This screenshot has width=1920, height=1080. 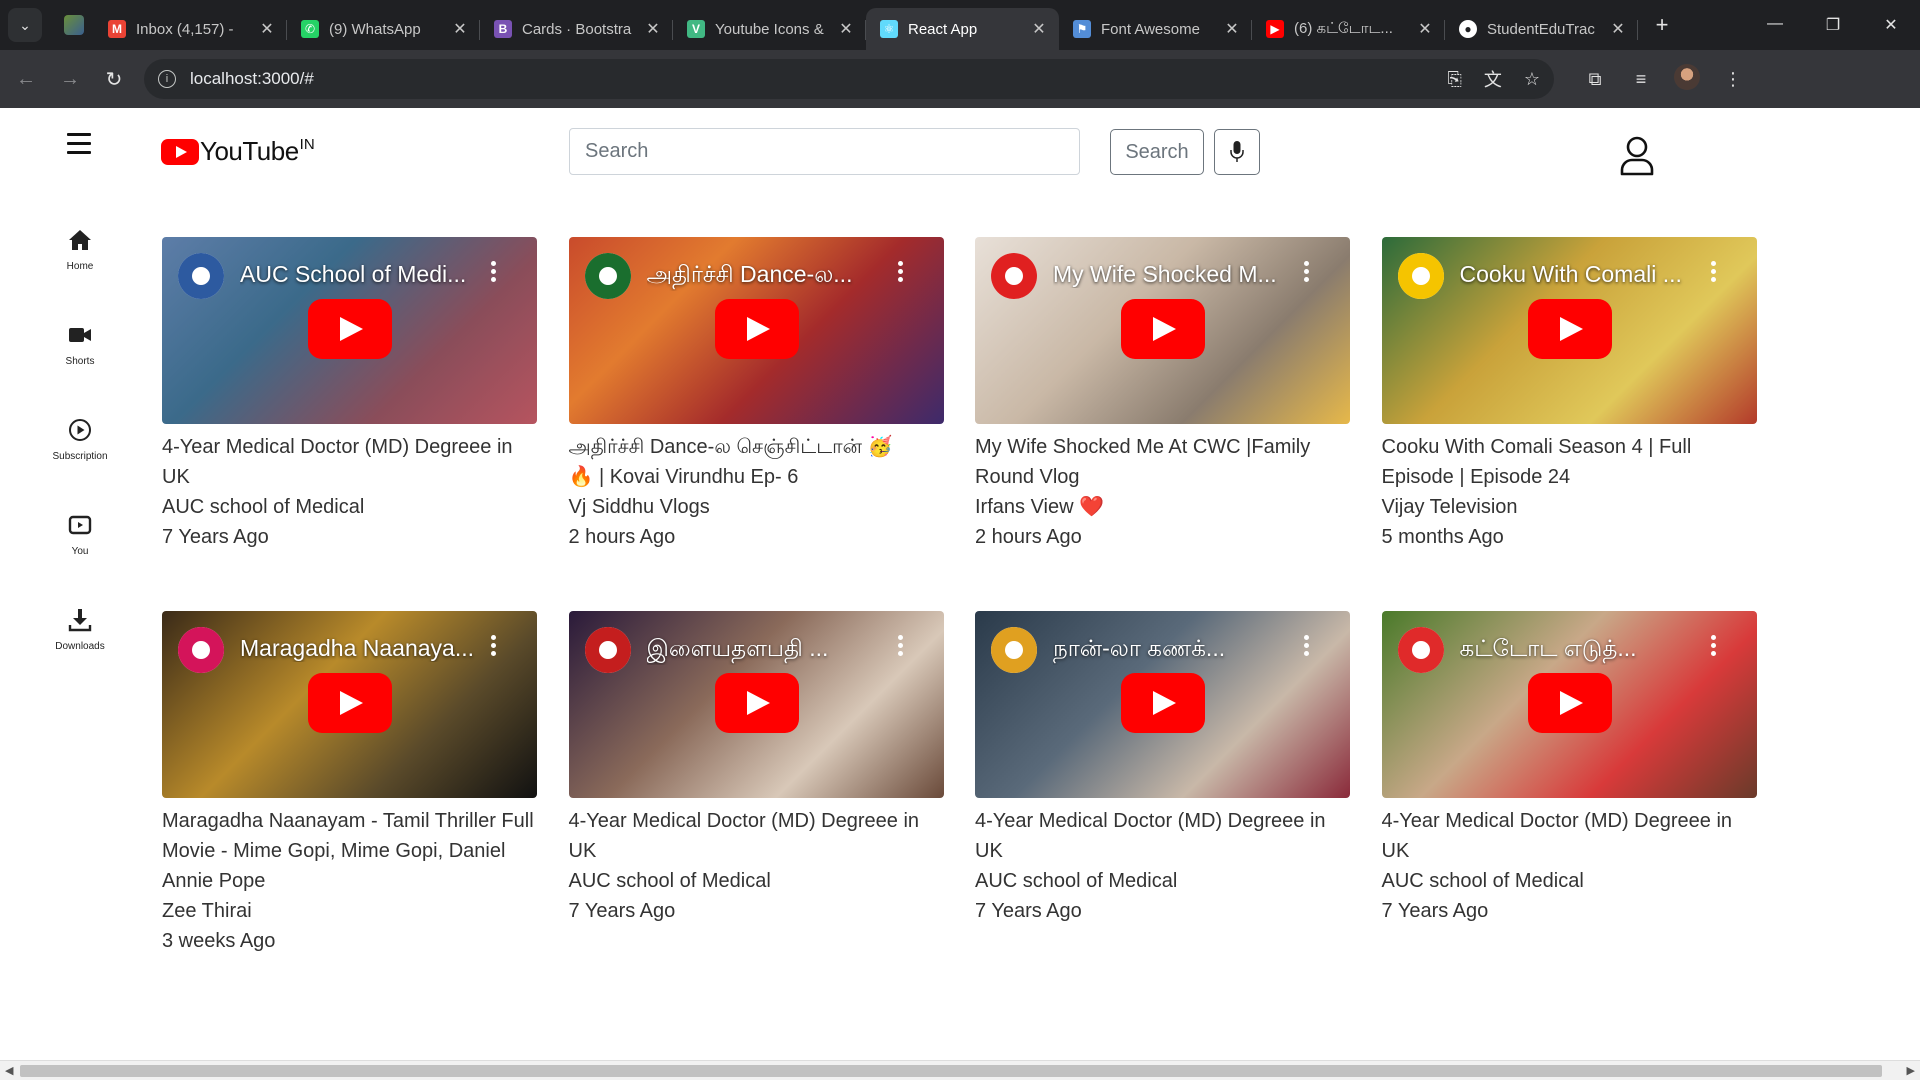 What do you see at coordinates (1157, 152) in the screenshot?
I see `search-button: Search` at bounding box center [1157, 152].